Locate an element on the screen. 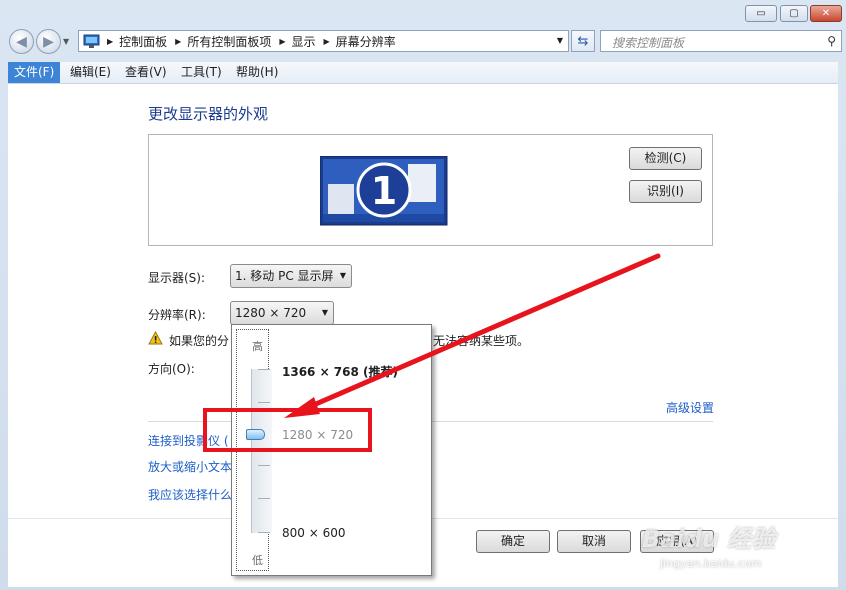  monitor-number-label: 1 is located at coordinates (384, 191).